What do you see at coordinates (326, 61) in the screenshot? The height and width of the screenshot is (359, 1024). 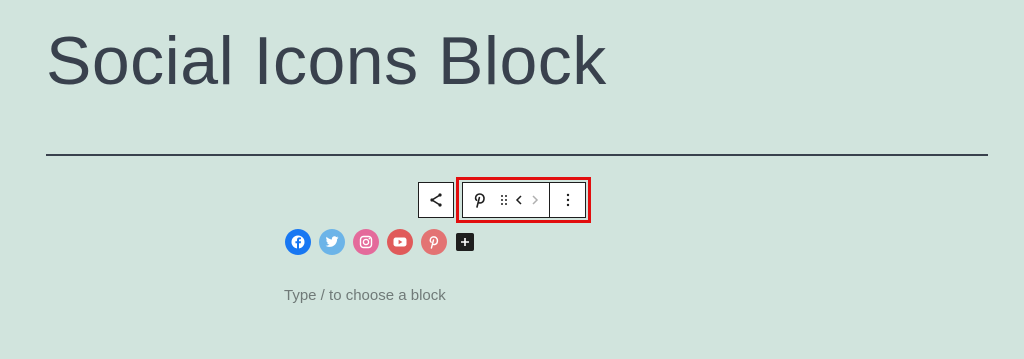 I see `page-title: Social Icons Block` at bounding box center [326, 61].